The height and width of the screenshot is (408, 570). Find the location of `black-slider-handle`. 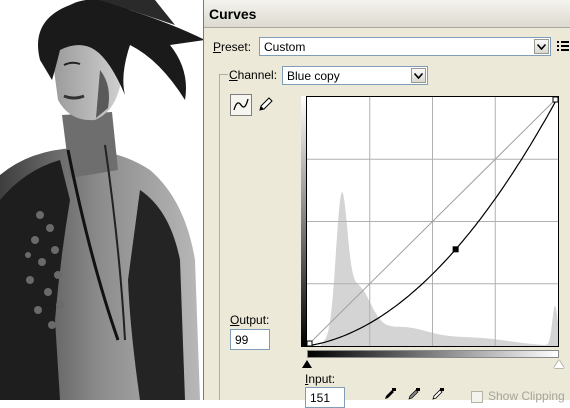

black-slider-handle is located at coordinates (307, 364).